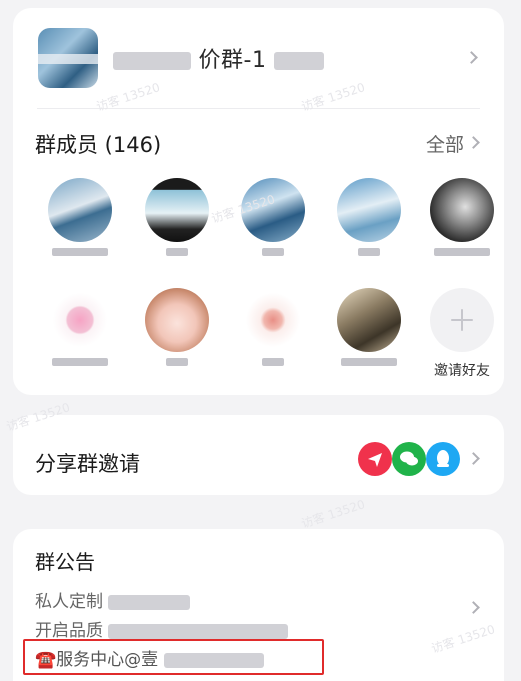 The image size is (521, 681). I want to click on send-icon, so click(375, 459).